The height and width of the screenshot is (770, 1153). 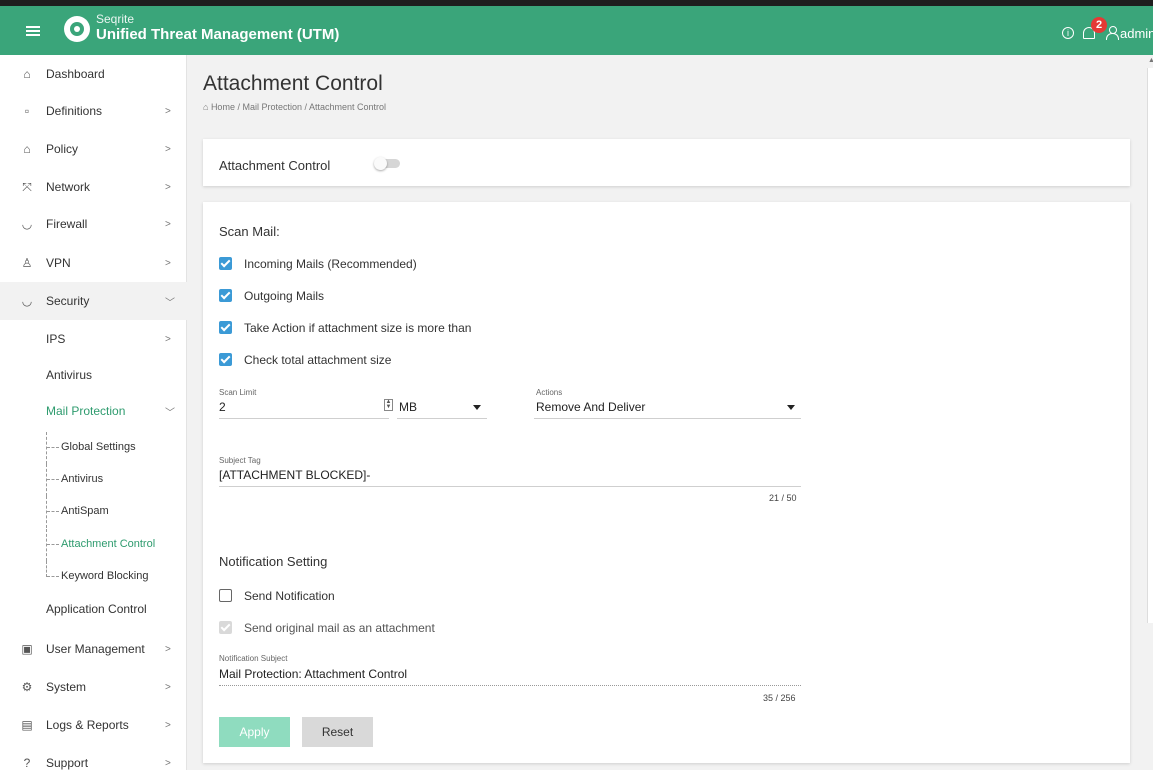 I want to click on checkbox-label: Send original mail as an attachment, so click(x=339, y=628).